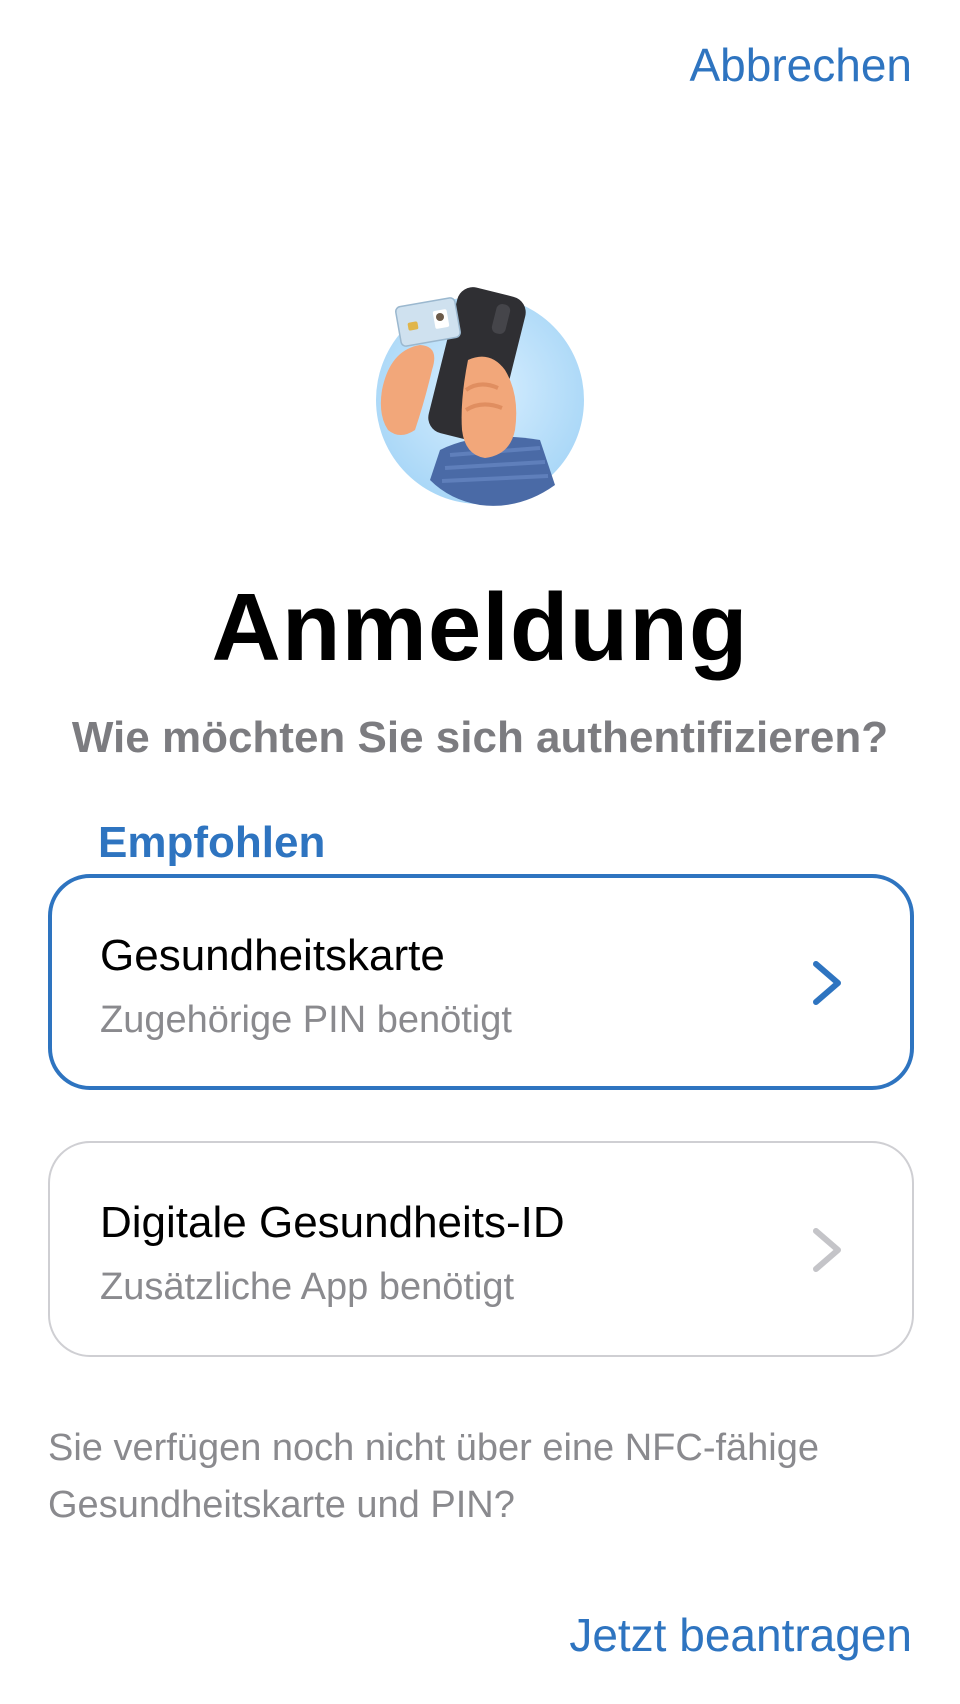 This screenshot has height=1704, width=960. Describe the element at coordinates (480, 737) in the screenshot. I see `page-subtitle: Wie möchten Sie sich authentifizieren?` at that location.